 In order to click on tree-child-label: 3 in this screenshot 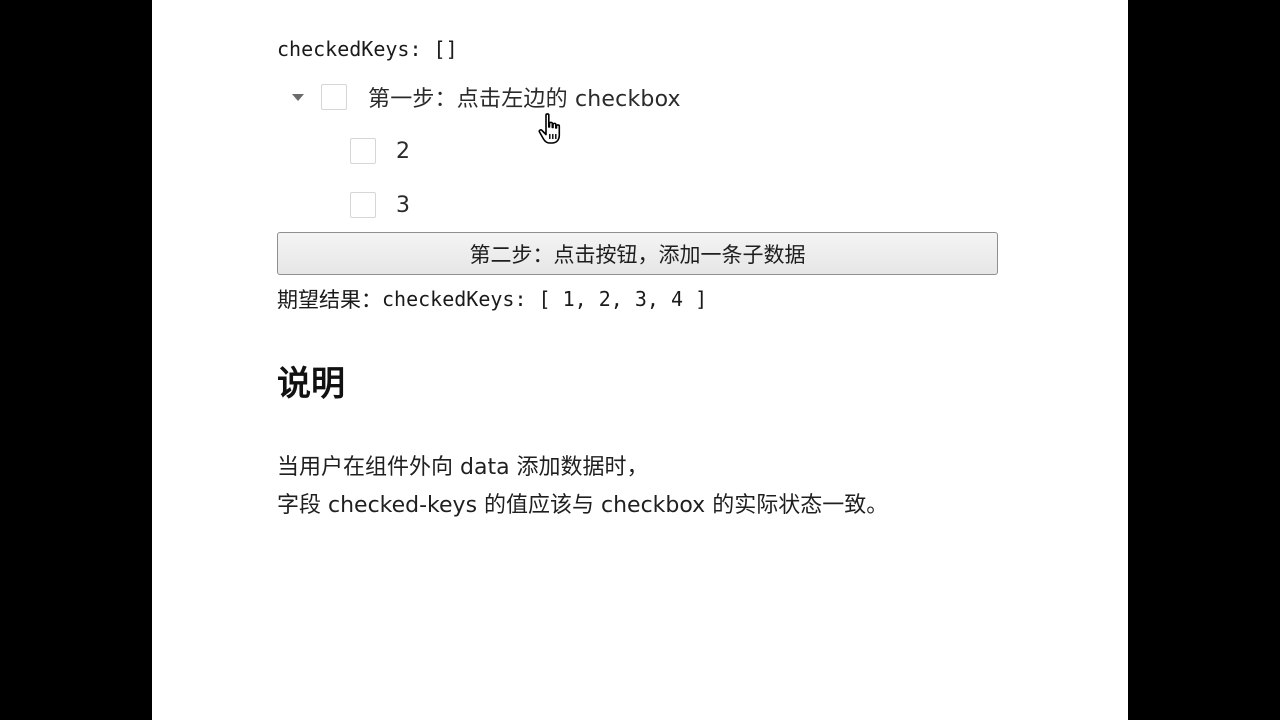, I will do `click(403, 205)`.